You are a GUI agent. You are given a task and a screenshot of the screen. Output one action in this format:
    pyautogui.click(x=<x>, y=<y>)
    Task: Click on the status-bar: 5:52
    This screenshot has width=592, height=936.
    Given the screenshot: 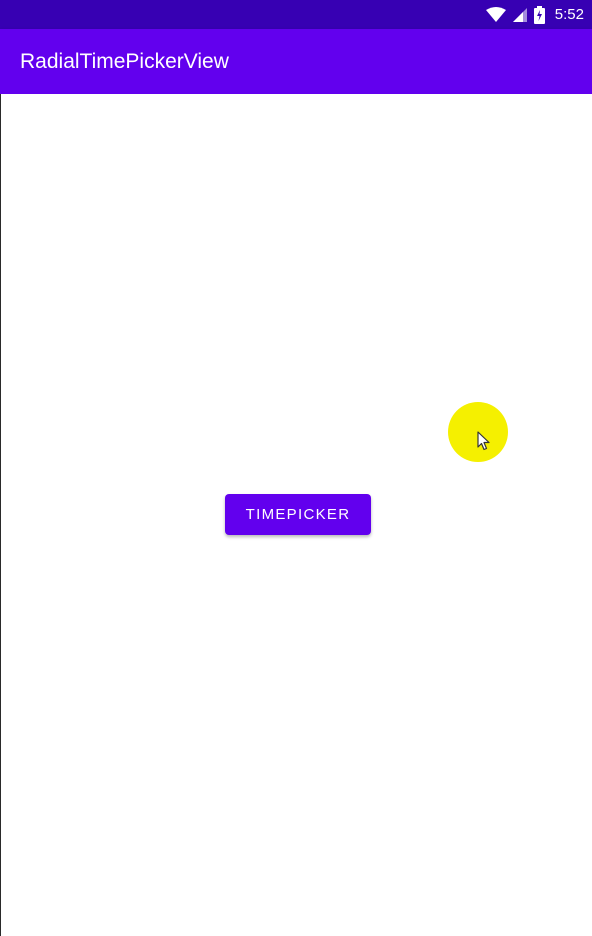 What is the action you would take?
    pyautogui.click(x=296, y=14)
    